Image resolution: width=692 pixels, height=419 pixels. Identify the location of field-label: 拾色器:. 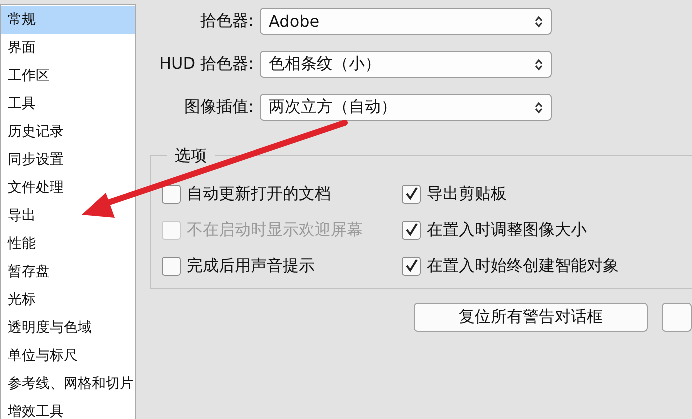
(227, 21).